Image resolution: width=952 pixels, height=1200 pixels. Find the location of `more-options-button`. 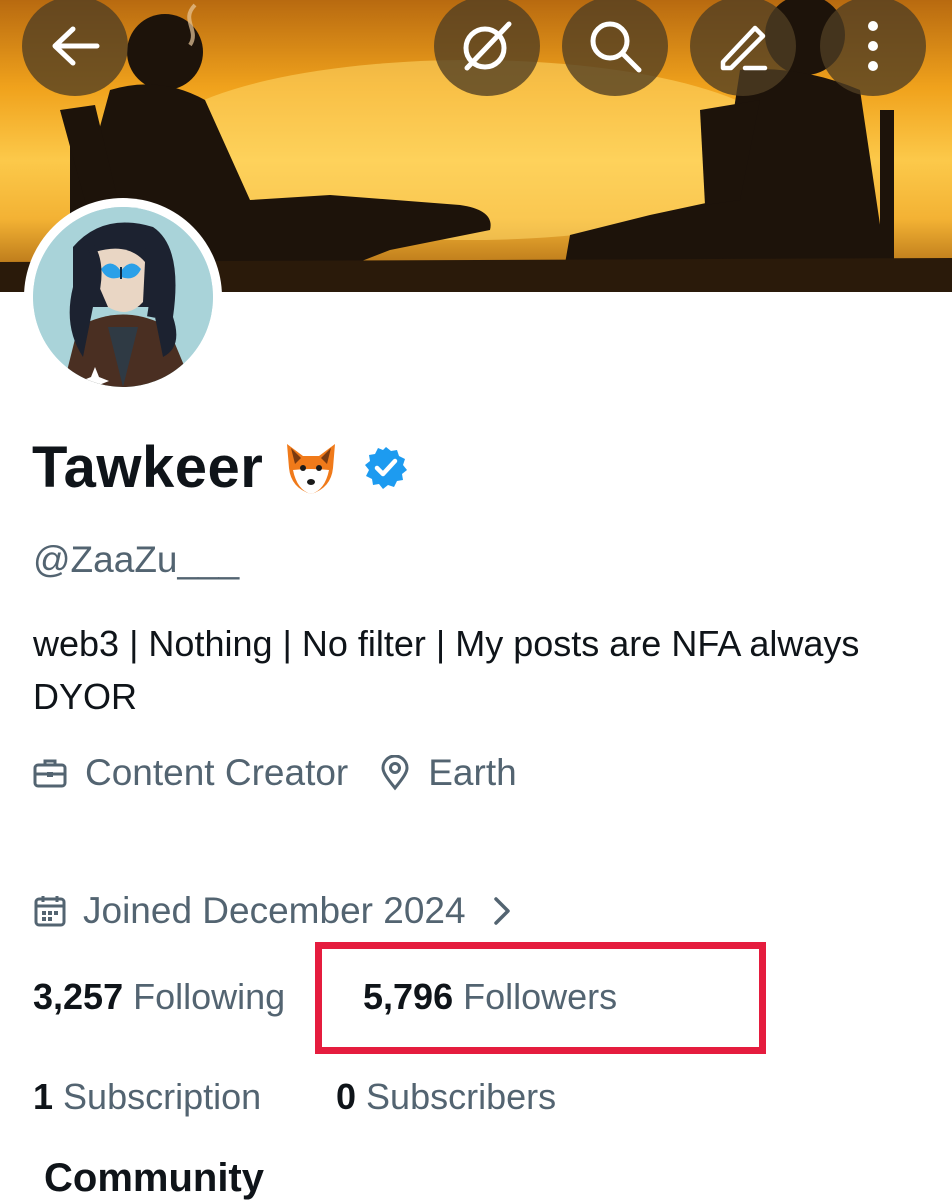

more-options-button is located at coordinates (873, 48).